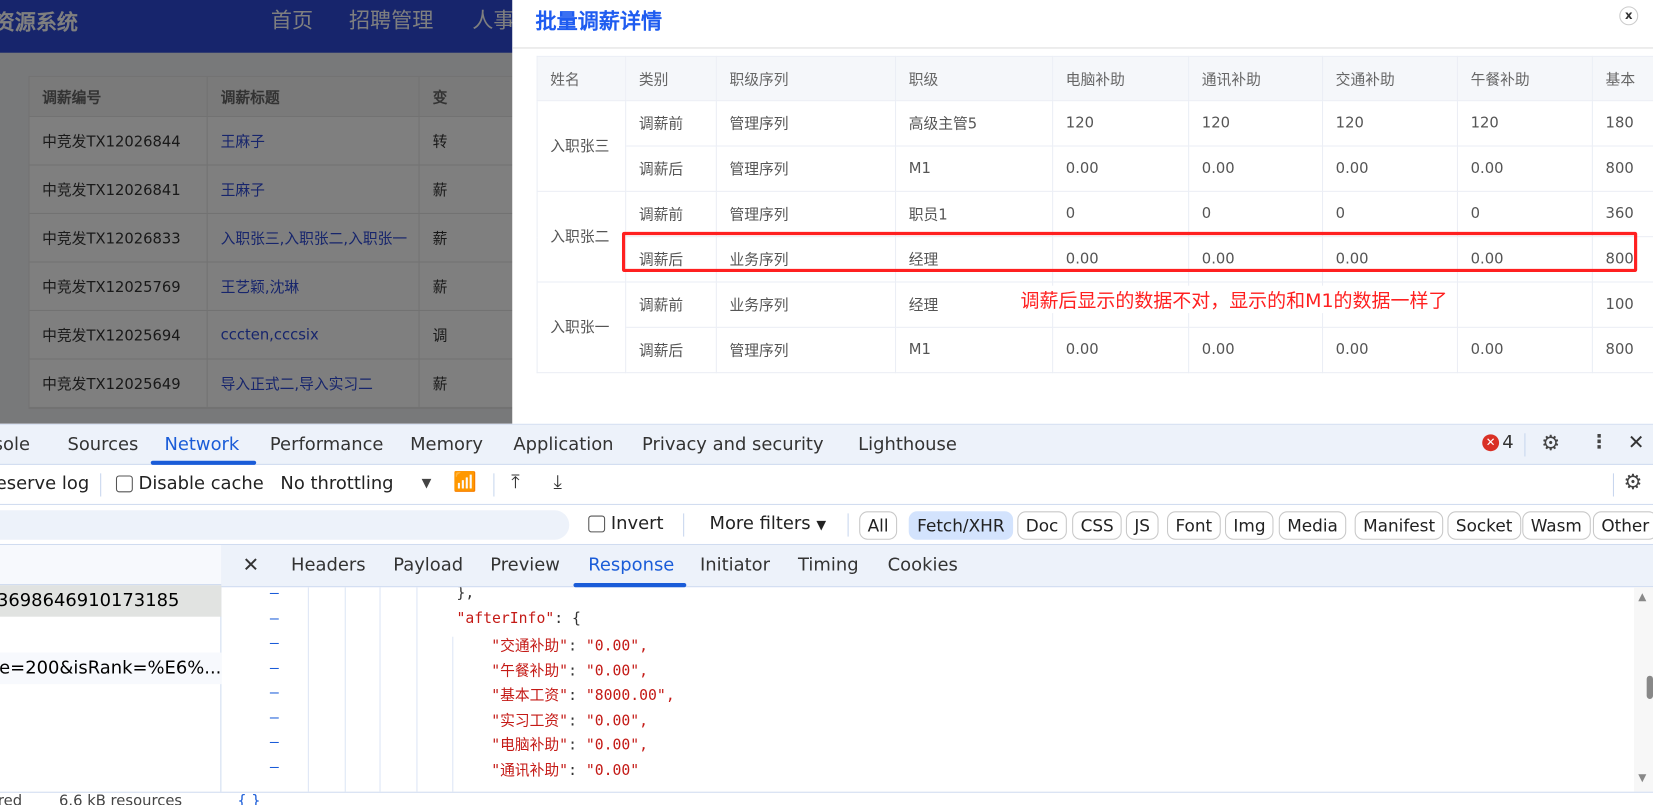 Image resolution: width=1653 pixels, height=805 pixels. What do you see at coordinates (1399, 525) in the screenshot?
I see `filter-manifest: Manifest` at bounding box center [1399, 525].